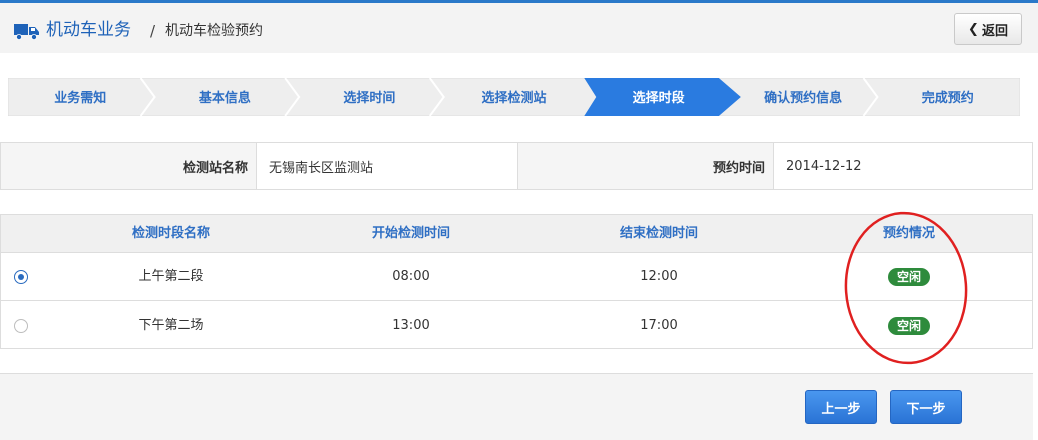  Describe the element at coordinates (516, 277) in the screenshot. I see `table-row: 上午第二段 08:00 12:00 空闲` at that location.